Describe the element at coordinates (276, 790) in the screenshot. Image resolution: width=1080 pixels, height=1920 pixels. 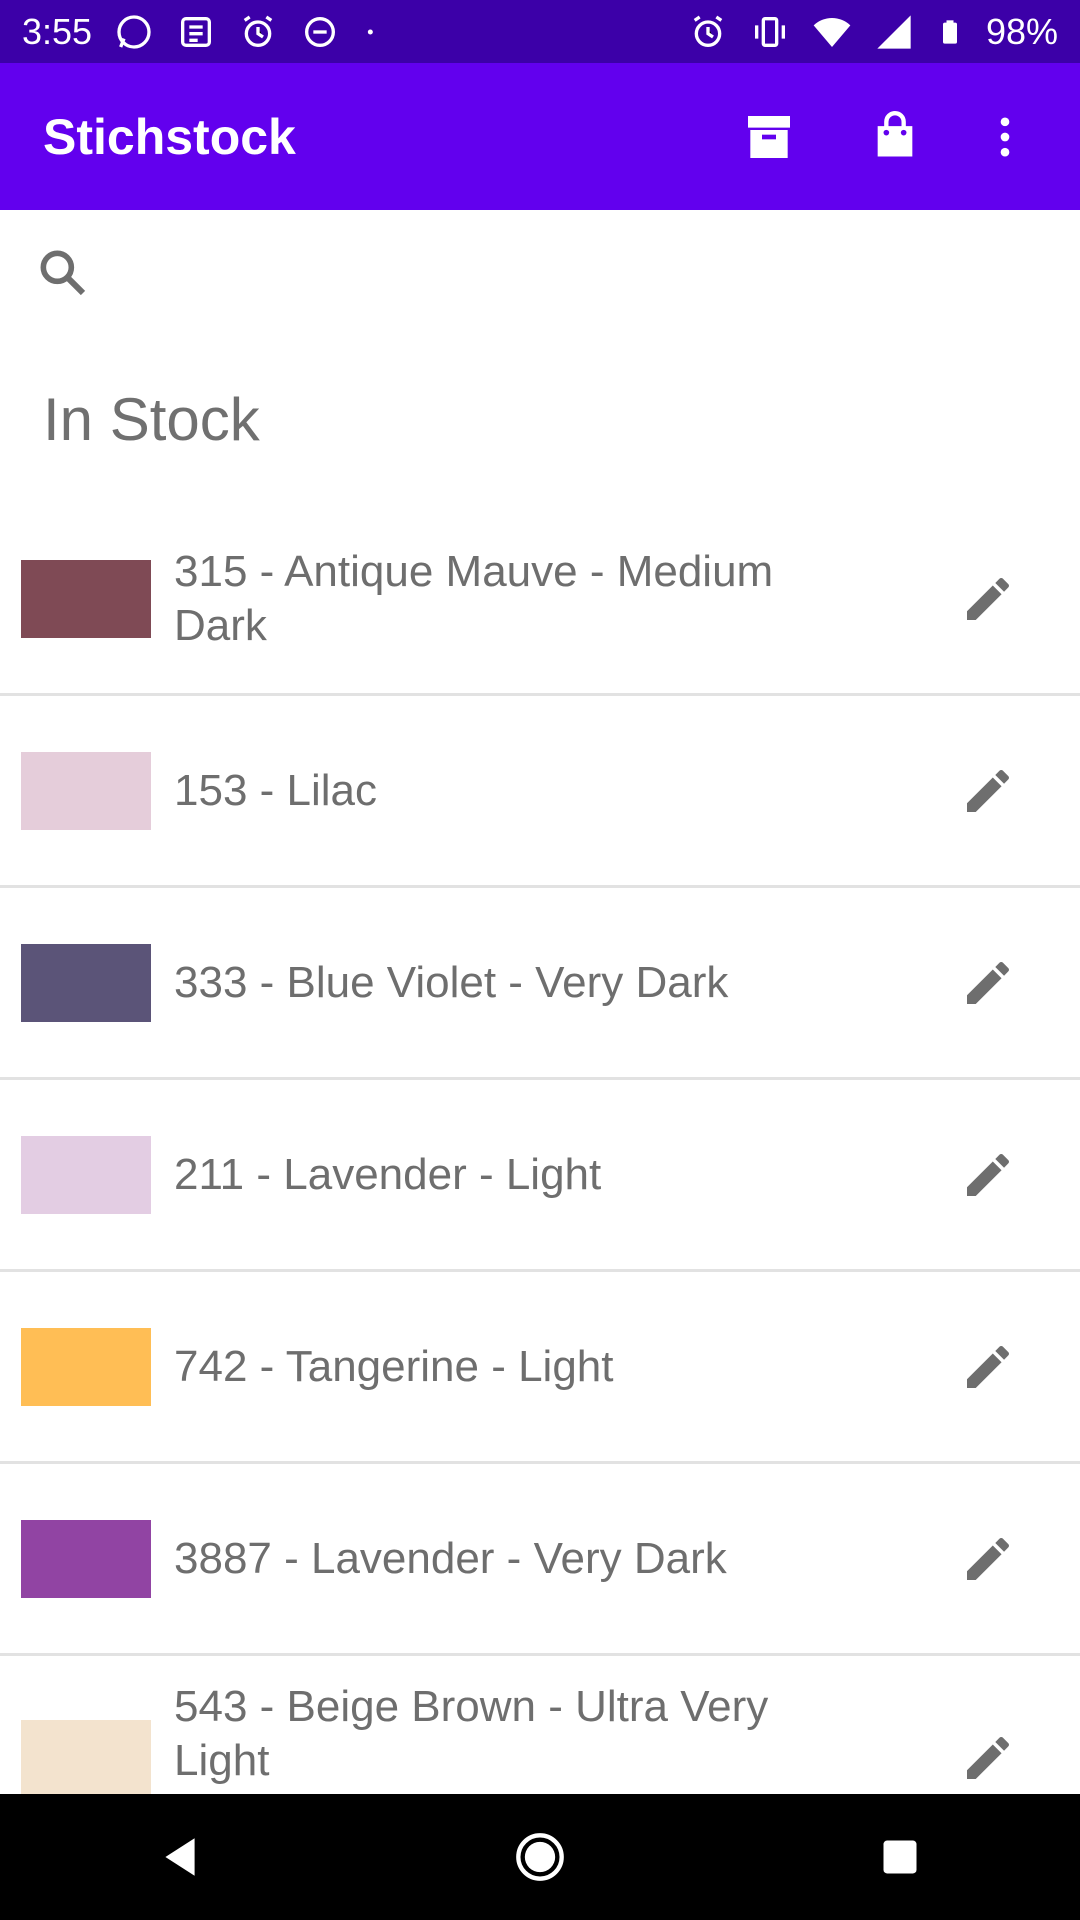
I see `item-label: 153 - Lilac` at that location.